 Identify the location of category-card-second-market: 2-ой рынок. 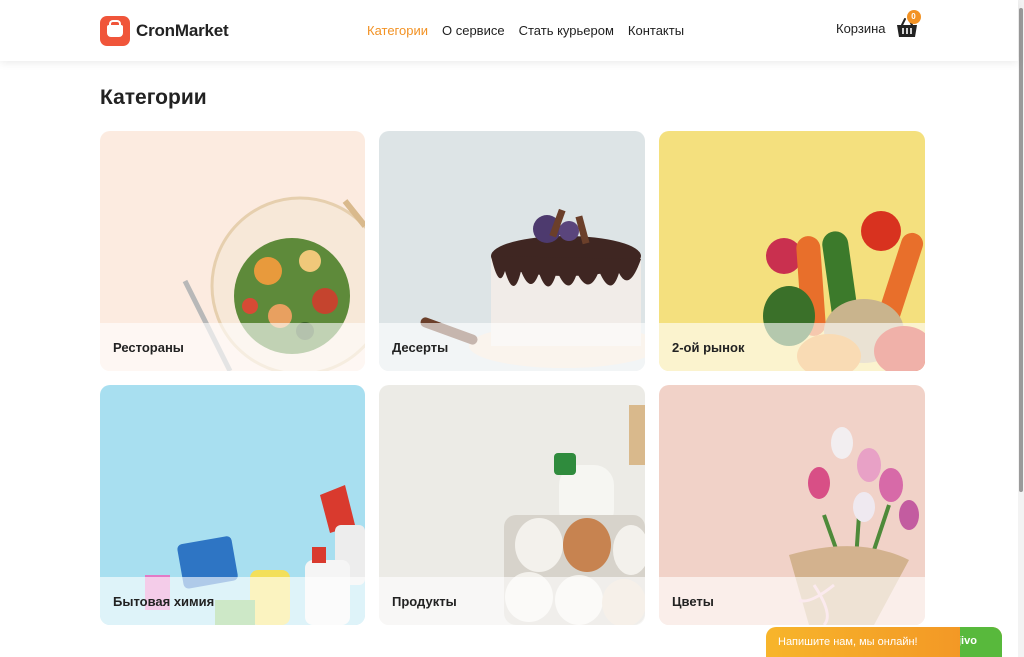
(792, 251).